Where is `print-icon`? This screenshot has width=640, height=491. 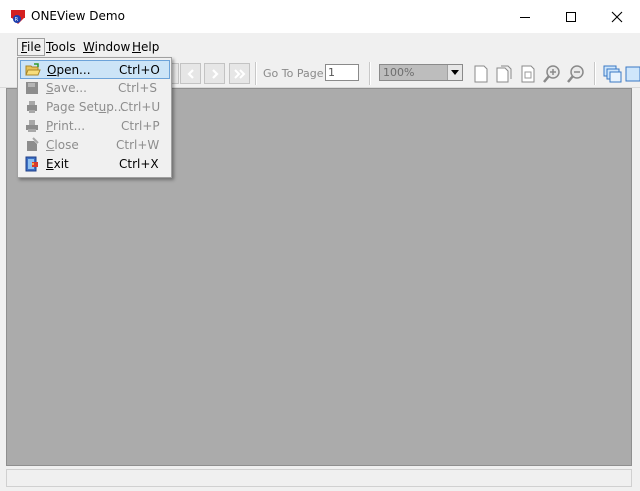
print-icon is located at coordinates (32, 126).